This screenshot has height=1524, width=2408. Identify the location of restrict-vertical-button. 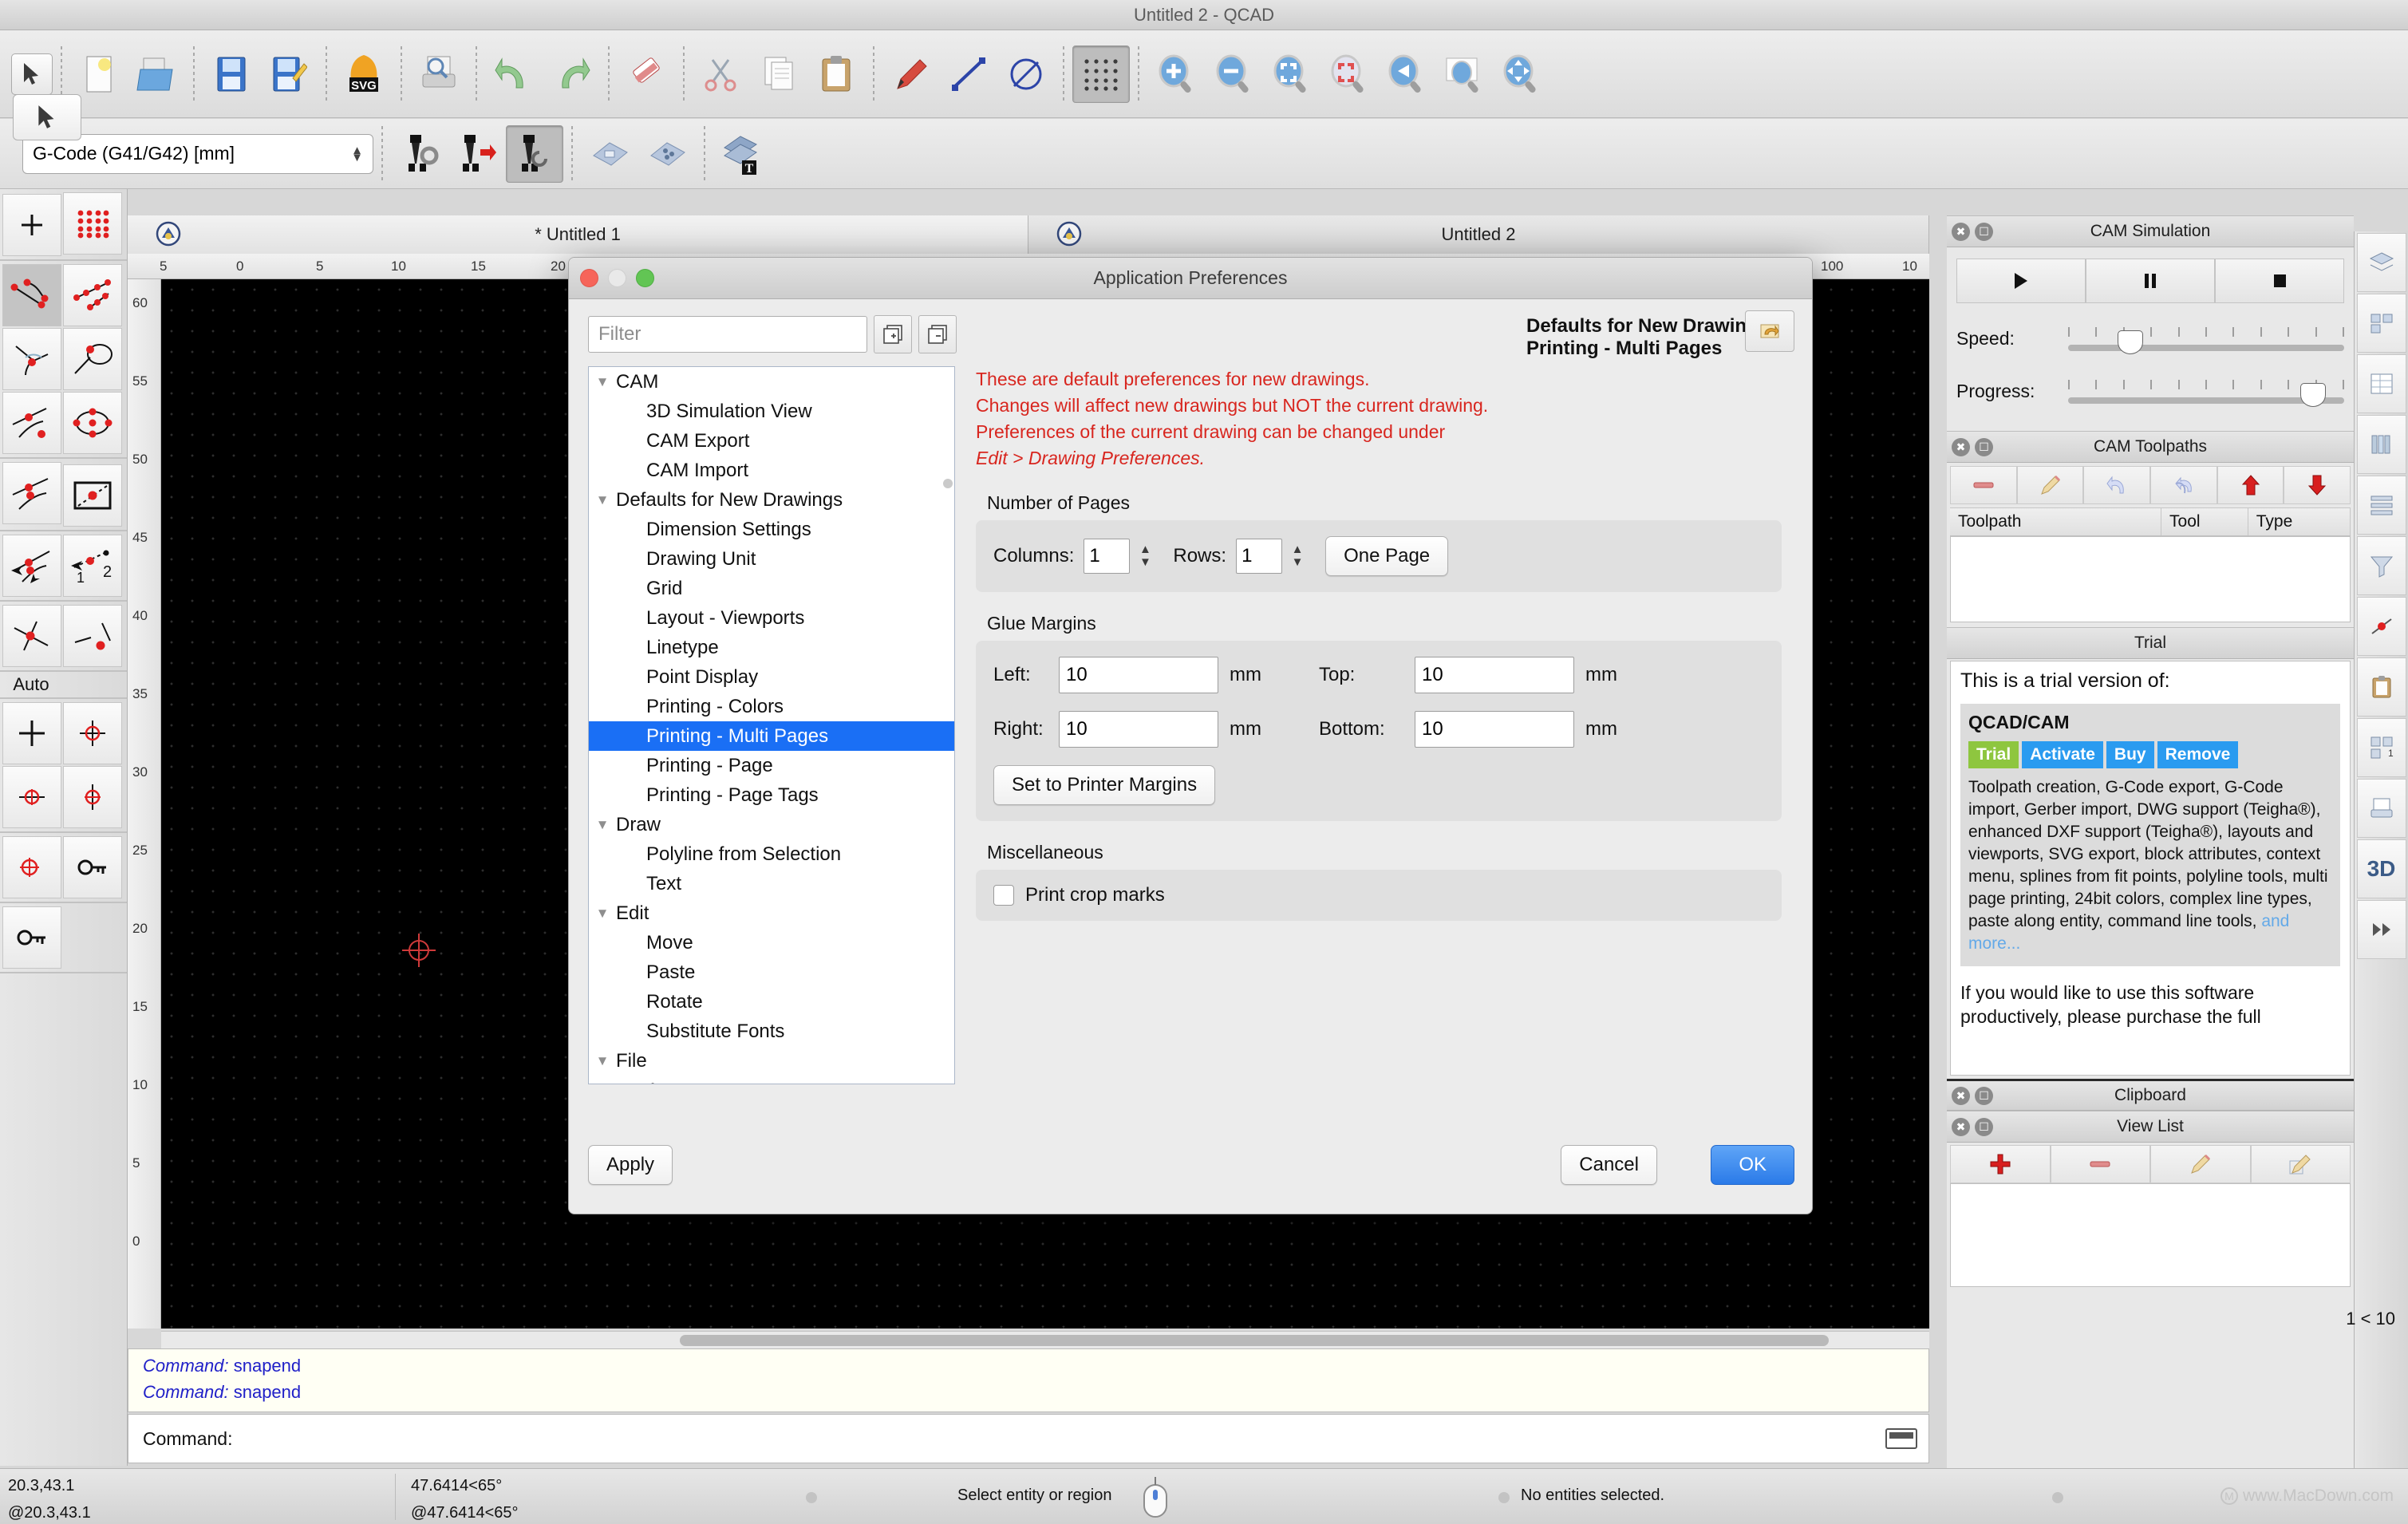
(92, 797).